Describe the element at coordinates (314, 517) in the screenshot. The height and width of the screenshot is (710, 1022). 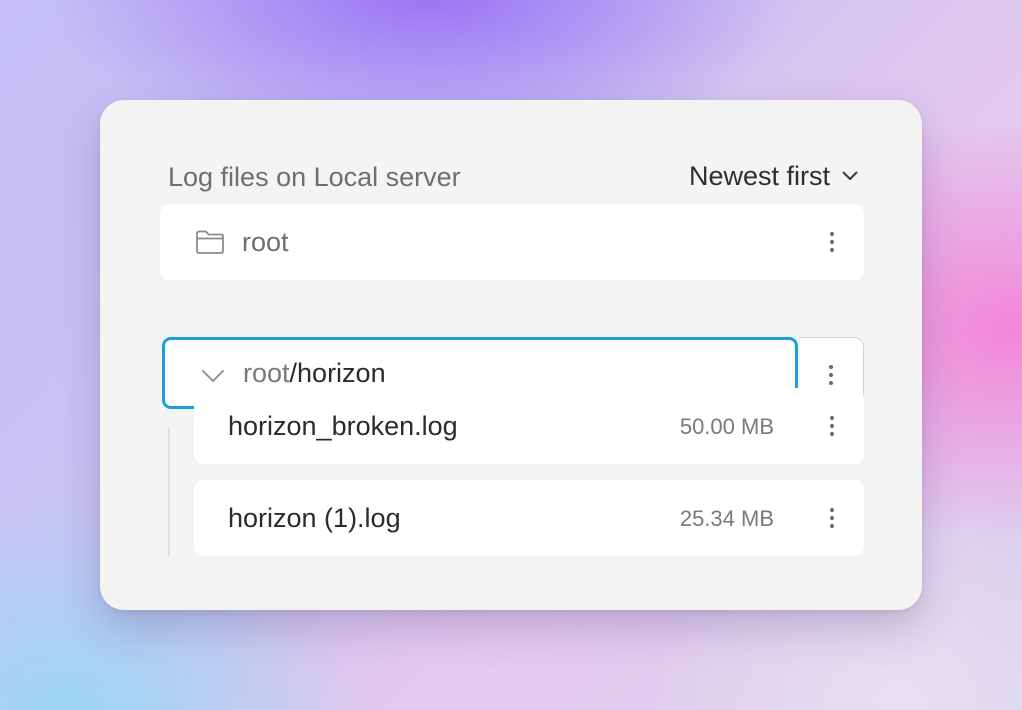
I see `file-name: horizon (1).log` at that location.